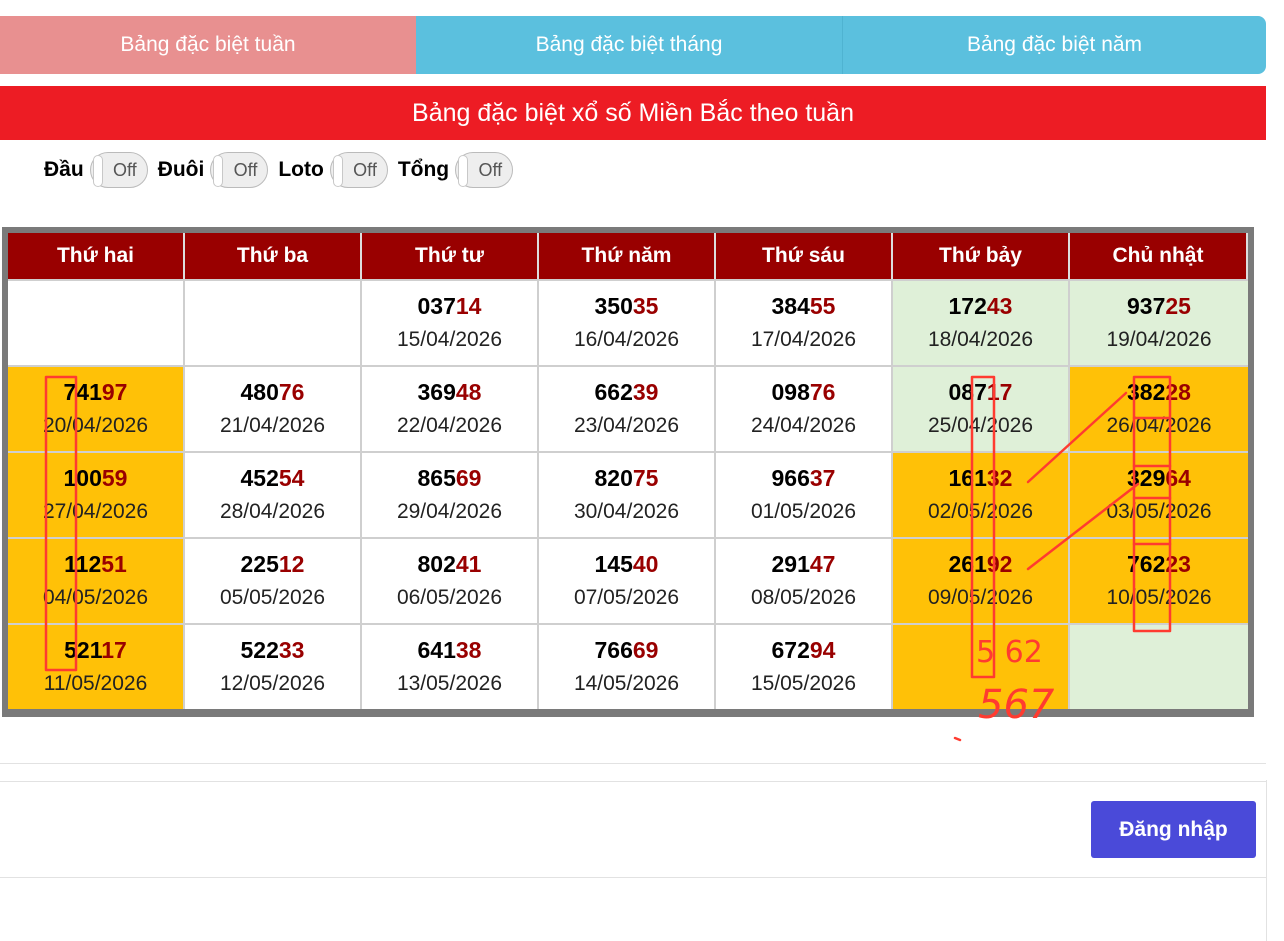 This screenshot has height=941, width=1284. What do you see at coordinates (291, 478) in the screenshot?
I see `number-tail: 54` at bounding box center [291, 478].